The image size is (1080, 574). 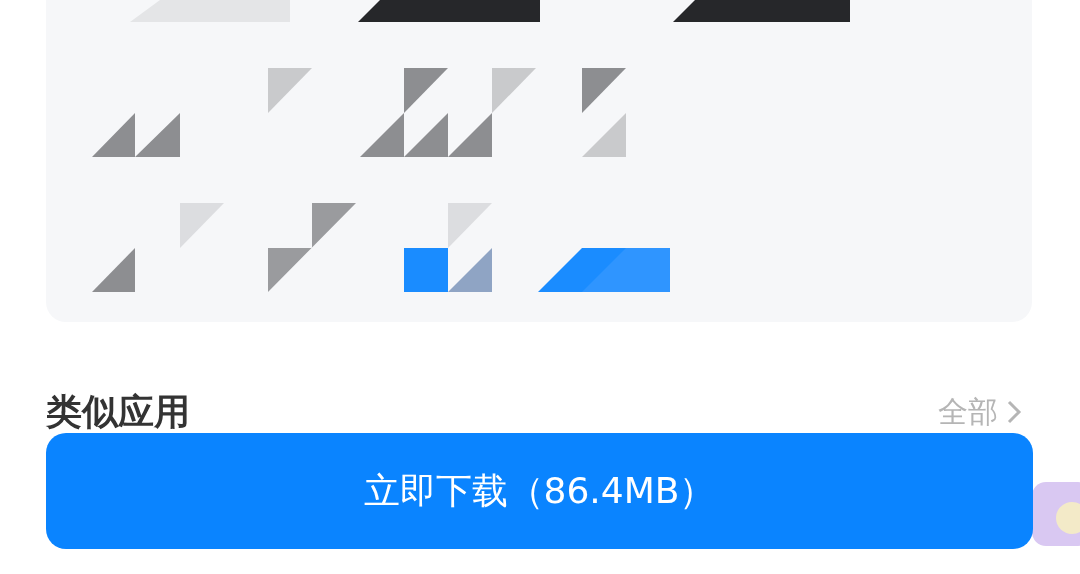 I want to click on app-icon, so click(x=1056, y=514).